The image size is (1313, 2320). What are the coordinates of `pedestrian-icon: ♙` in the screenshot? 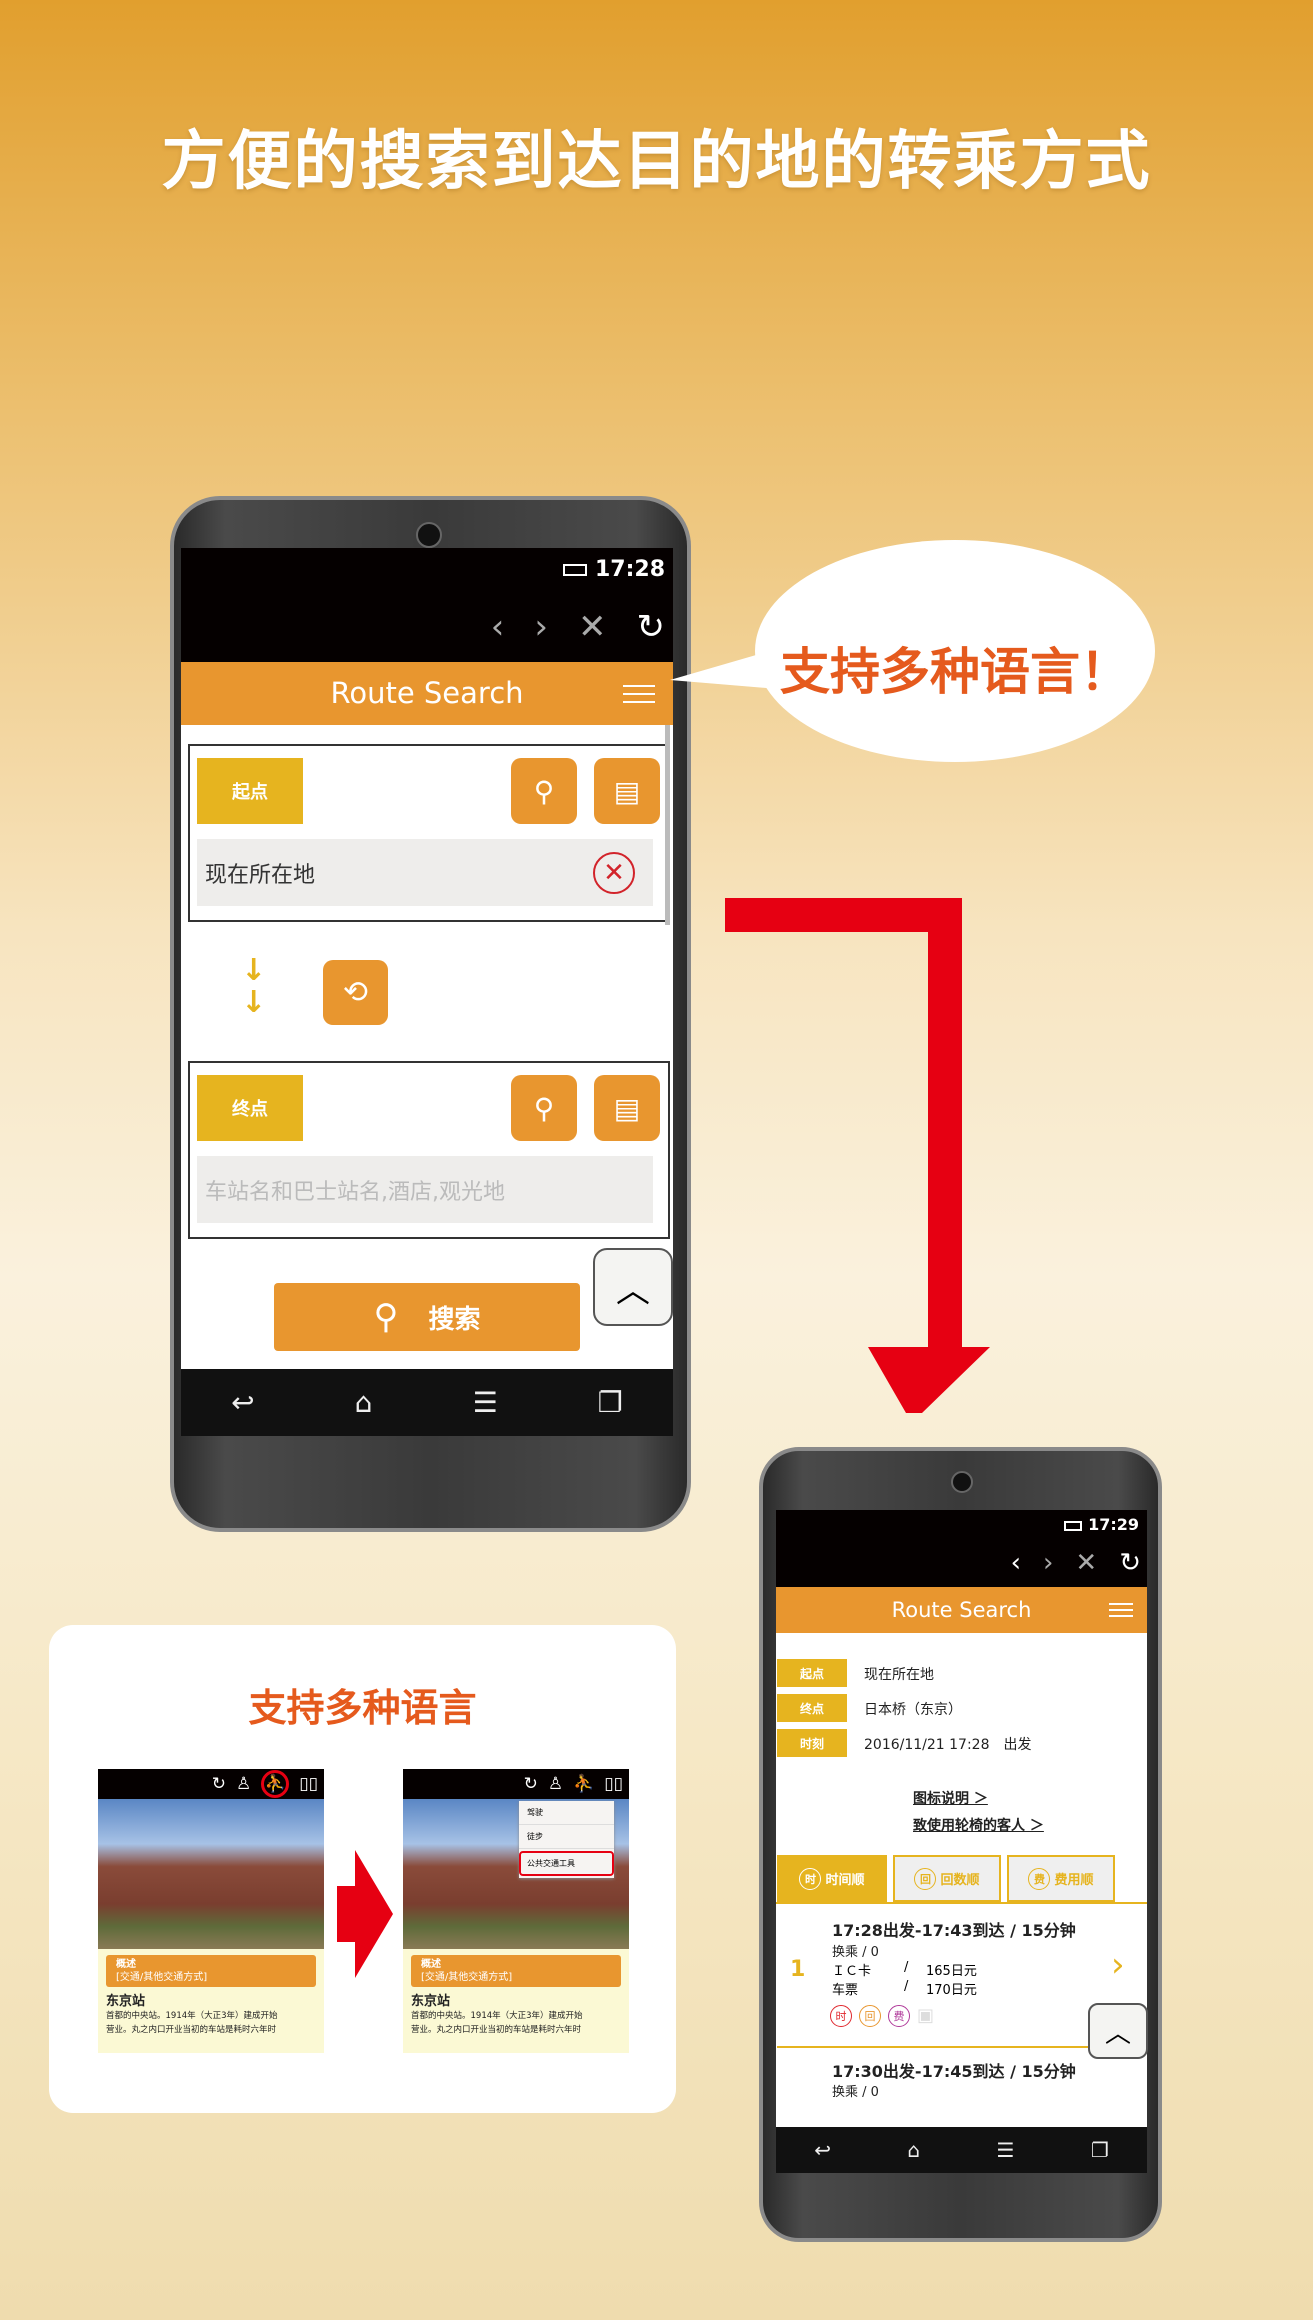 It's located at (244, 1784).